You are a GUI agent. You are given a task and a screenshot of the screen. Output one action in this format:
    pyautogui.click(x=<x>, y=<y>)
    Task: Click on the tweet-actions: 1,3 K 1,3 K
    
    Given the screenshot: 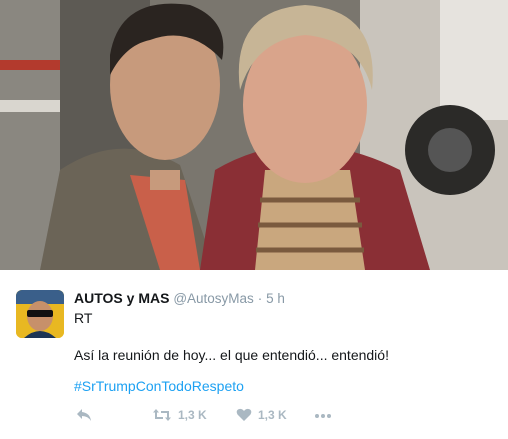 What is the action you would take?
    pyautogui.click(x=224, y=418)
    